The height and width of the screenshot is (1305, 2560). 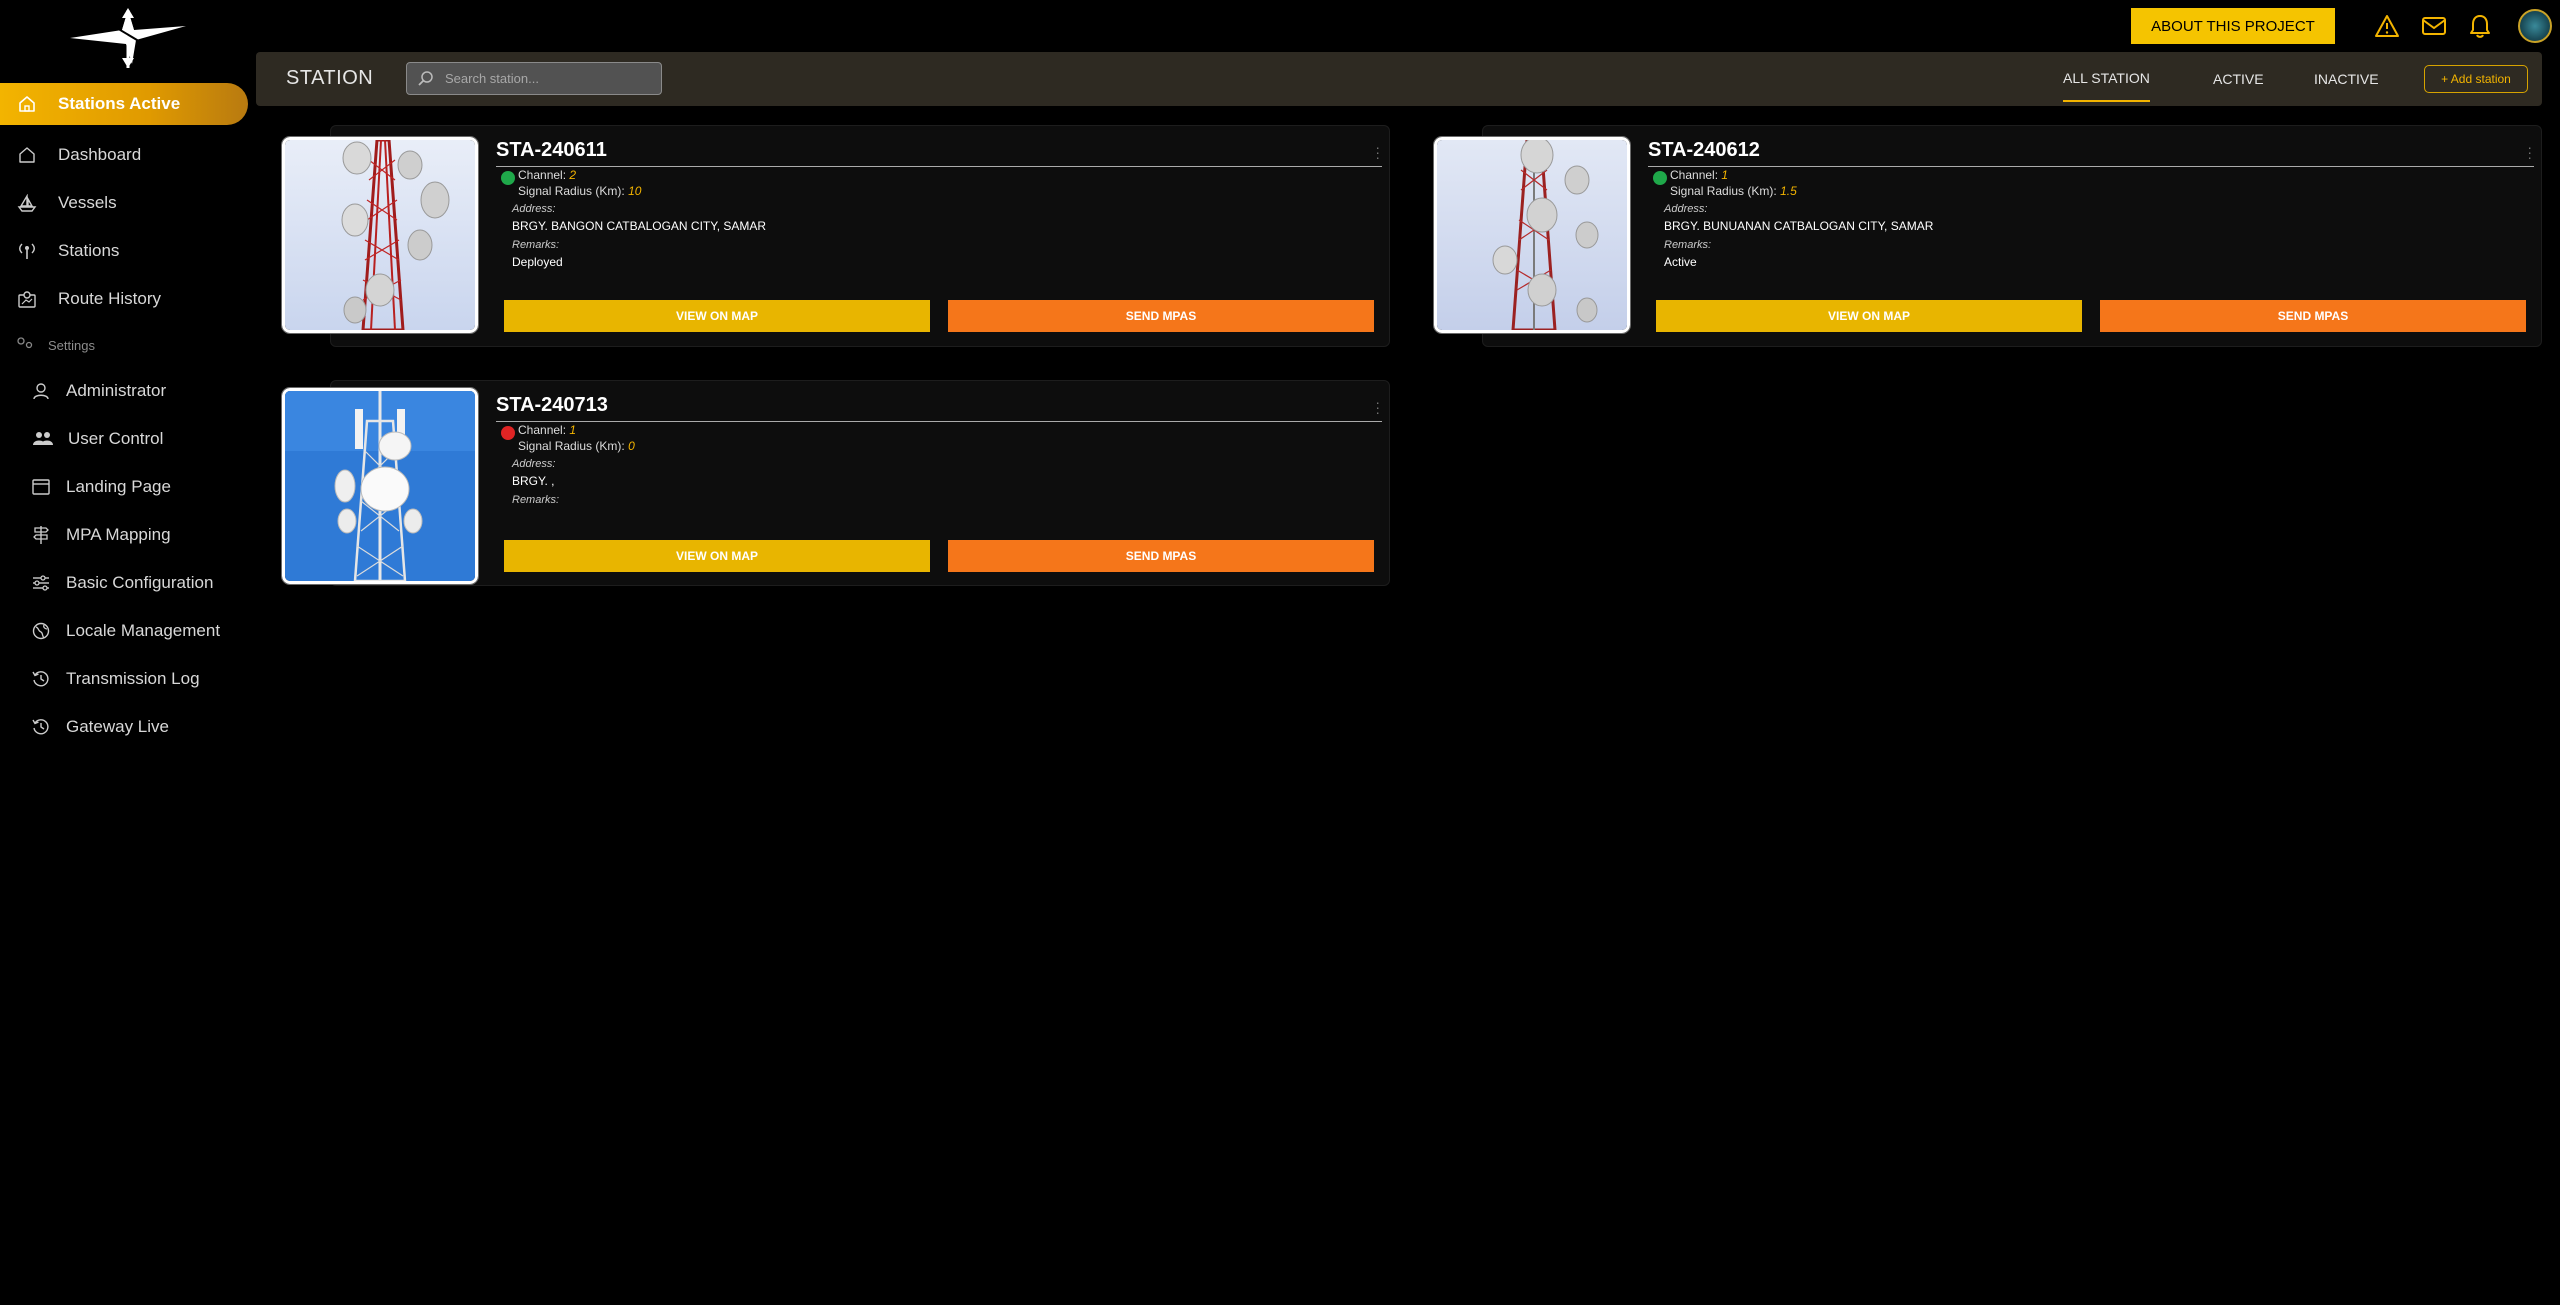 I want to click on remarks-value: Deployed, so click(x=537, y=262).